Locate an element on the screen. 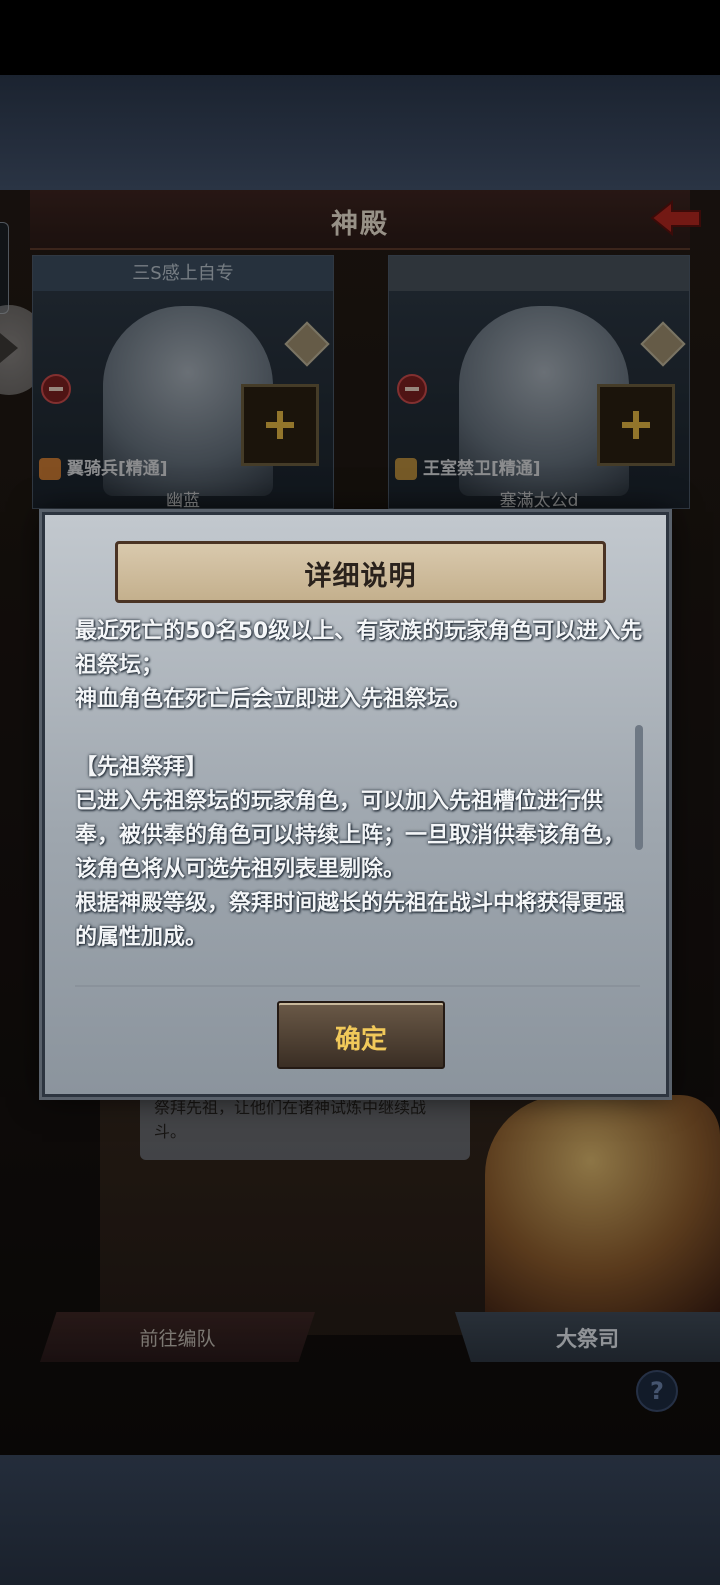  dialog-paragraph: 神血角色在死亡后会立即进入先祖祭坛。 is located at coordinates (273, 699).